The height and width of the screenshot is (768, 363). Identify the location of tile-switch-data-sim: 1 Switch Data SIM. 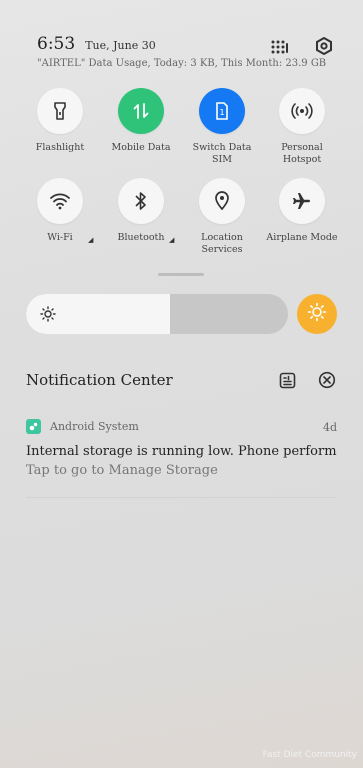
(222, 127).